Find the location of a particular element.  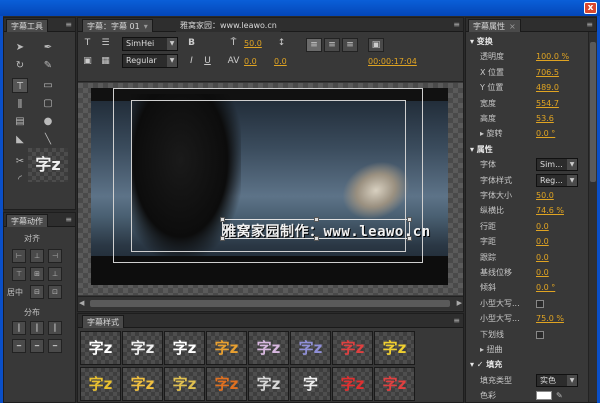

distribute-bottom-icon: ━ is located at coordinates (55, 346).